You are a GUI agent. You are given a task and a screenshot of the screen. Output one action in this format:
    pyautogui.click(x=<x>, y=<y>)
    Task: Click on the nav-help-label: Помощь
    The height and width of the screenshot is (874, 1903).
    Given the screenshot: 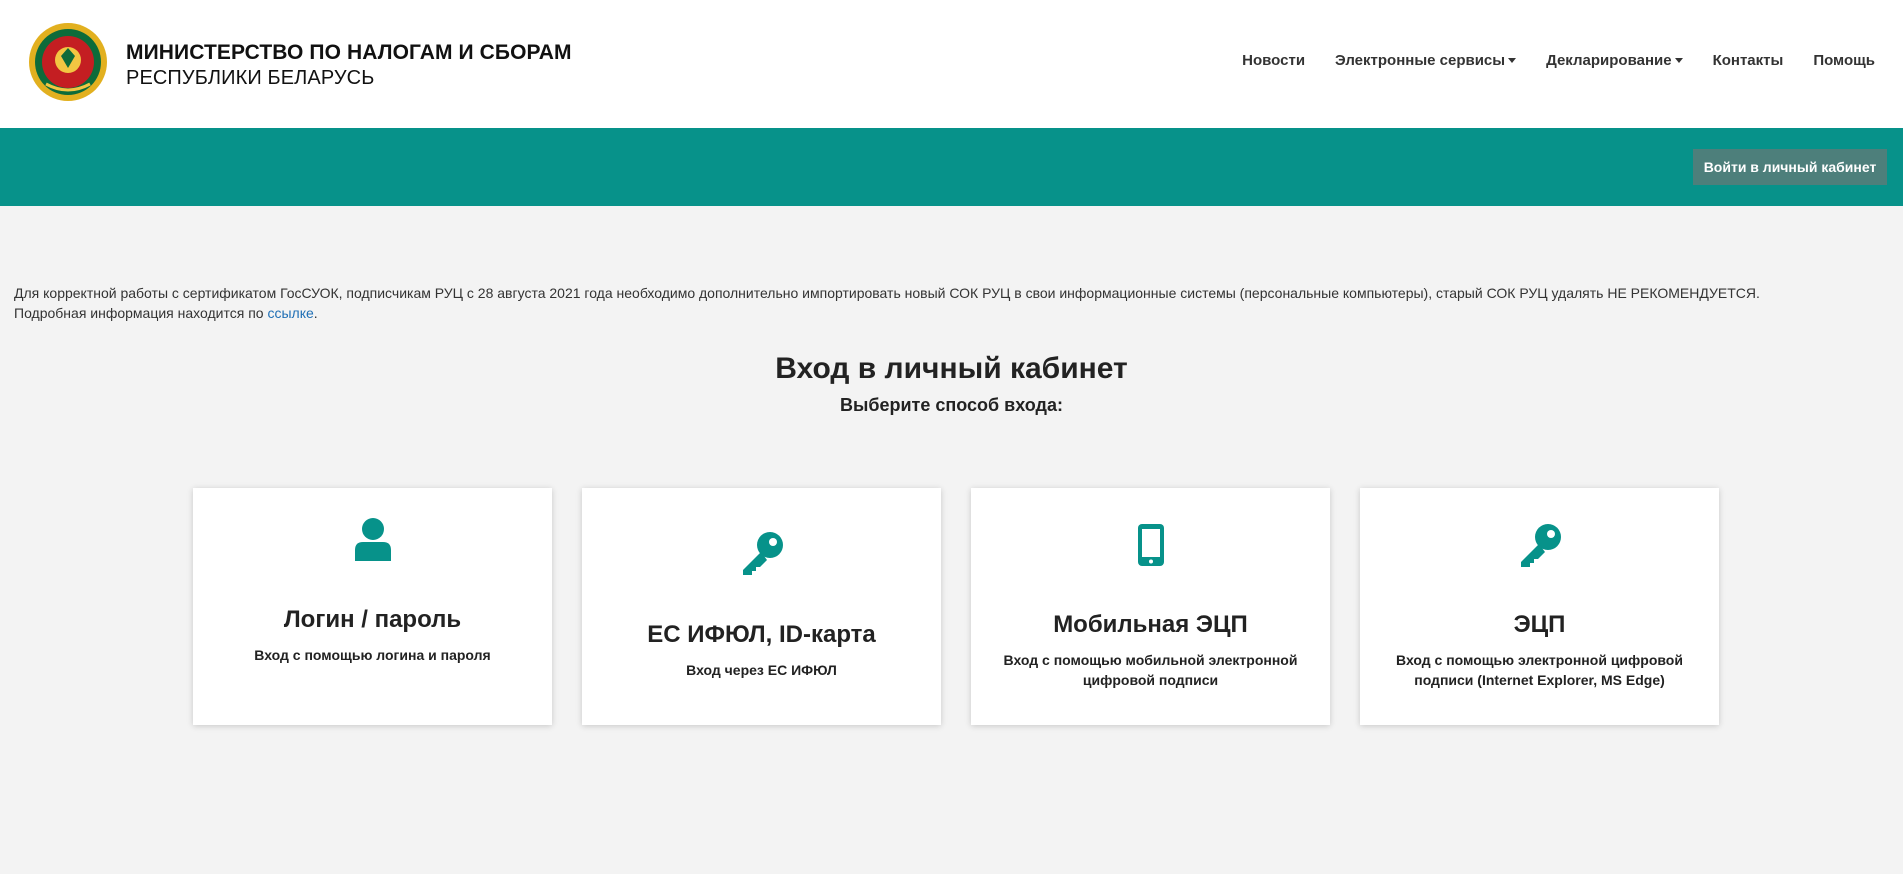 What is the action you would take?
    pyautogui.click(x=1844, y=60)
    